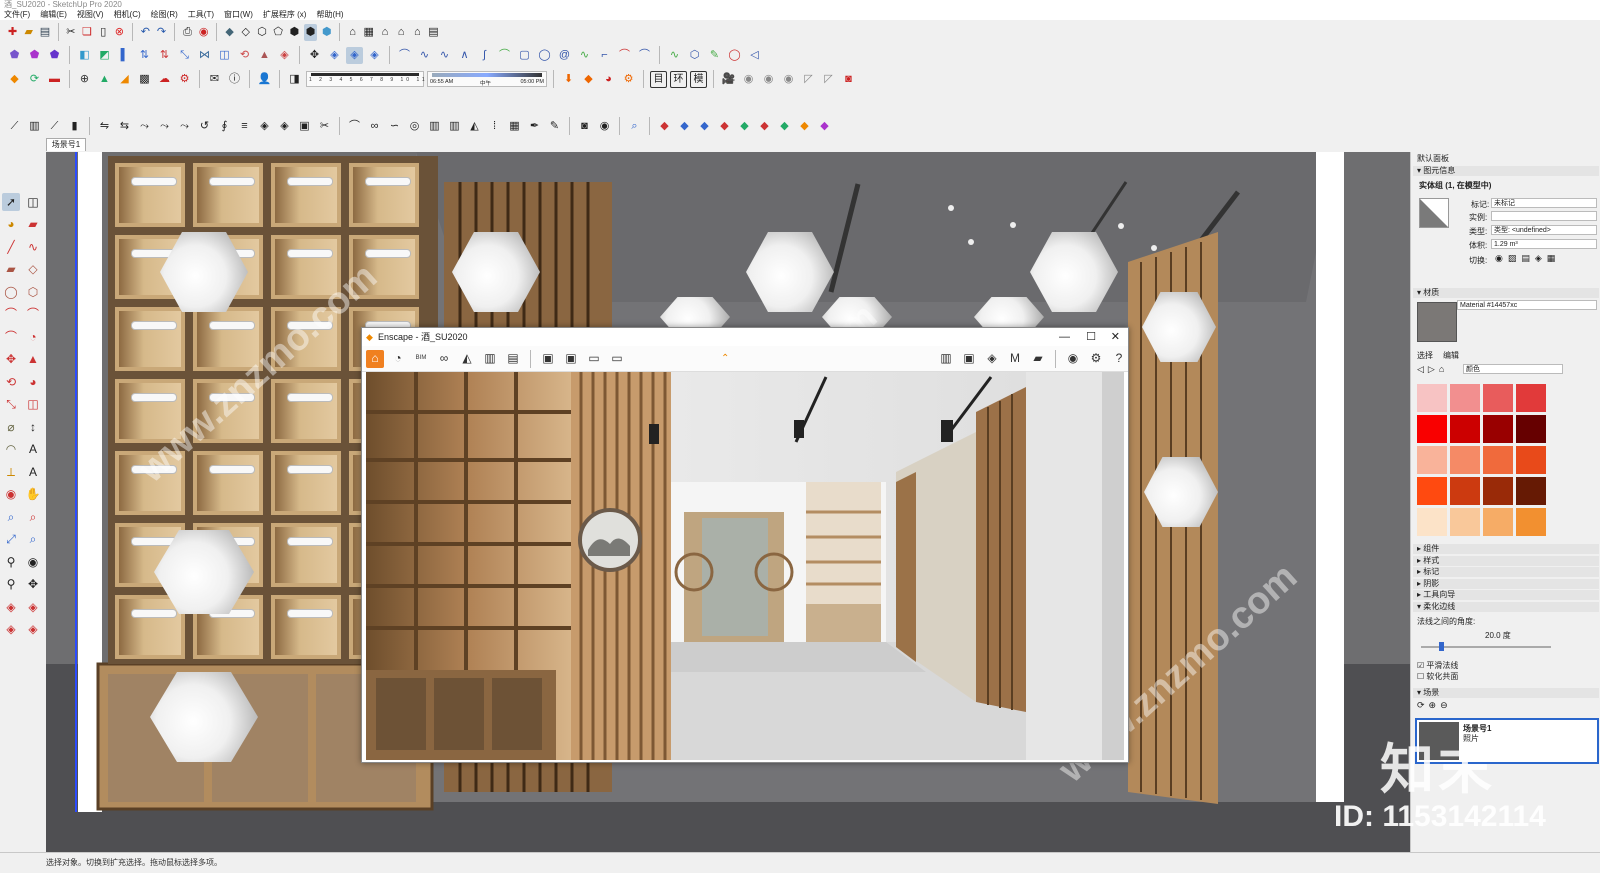 The height and width of the screenshot is (873, 1600). Describe the element at coordinates (12, 32) in the screenshot. I see `new-icon: ✚` at that location.